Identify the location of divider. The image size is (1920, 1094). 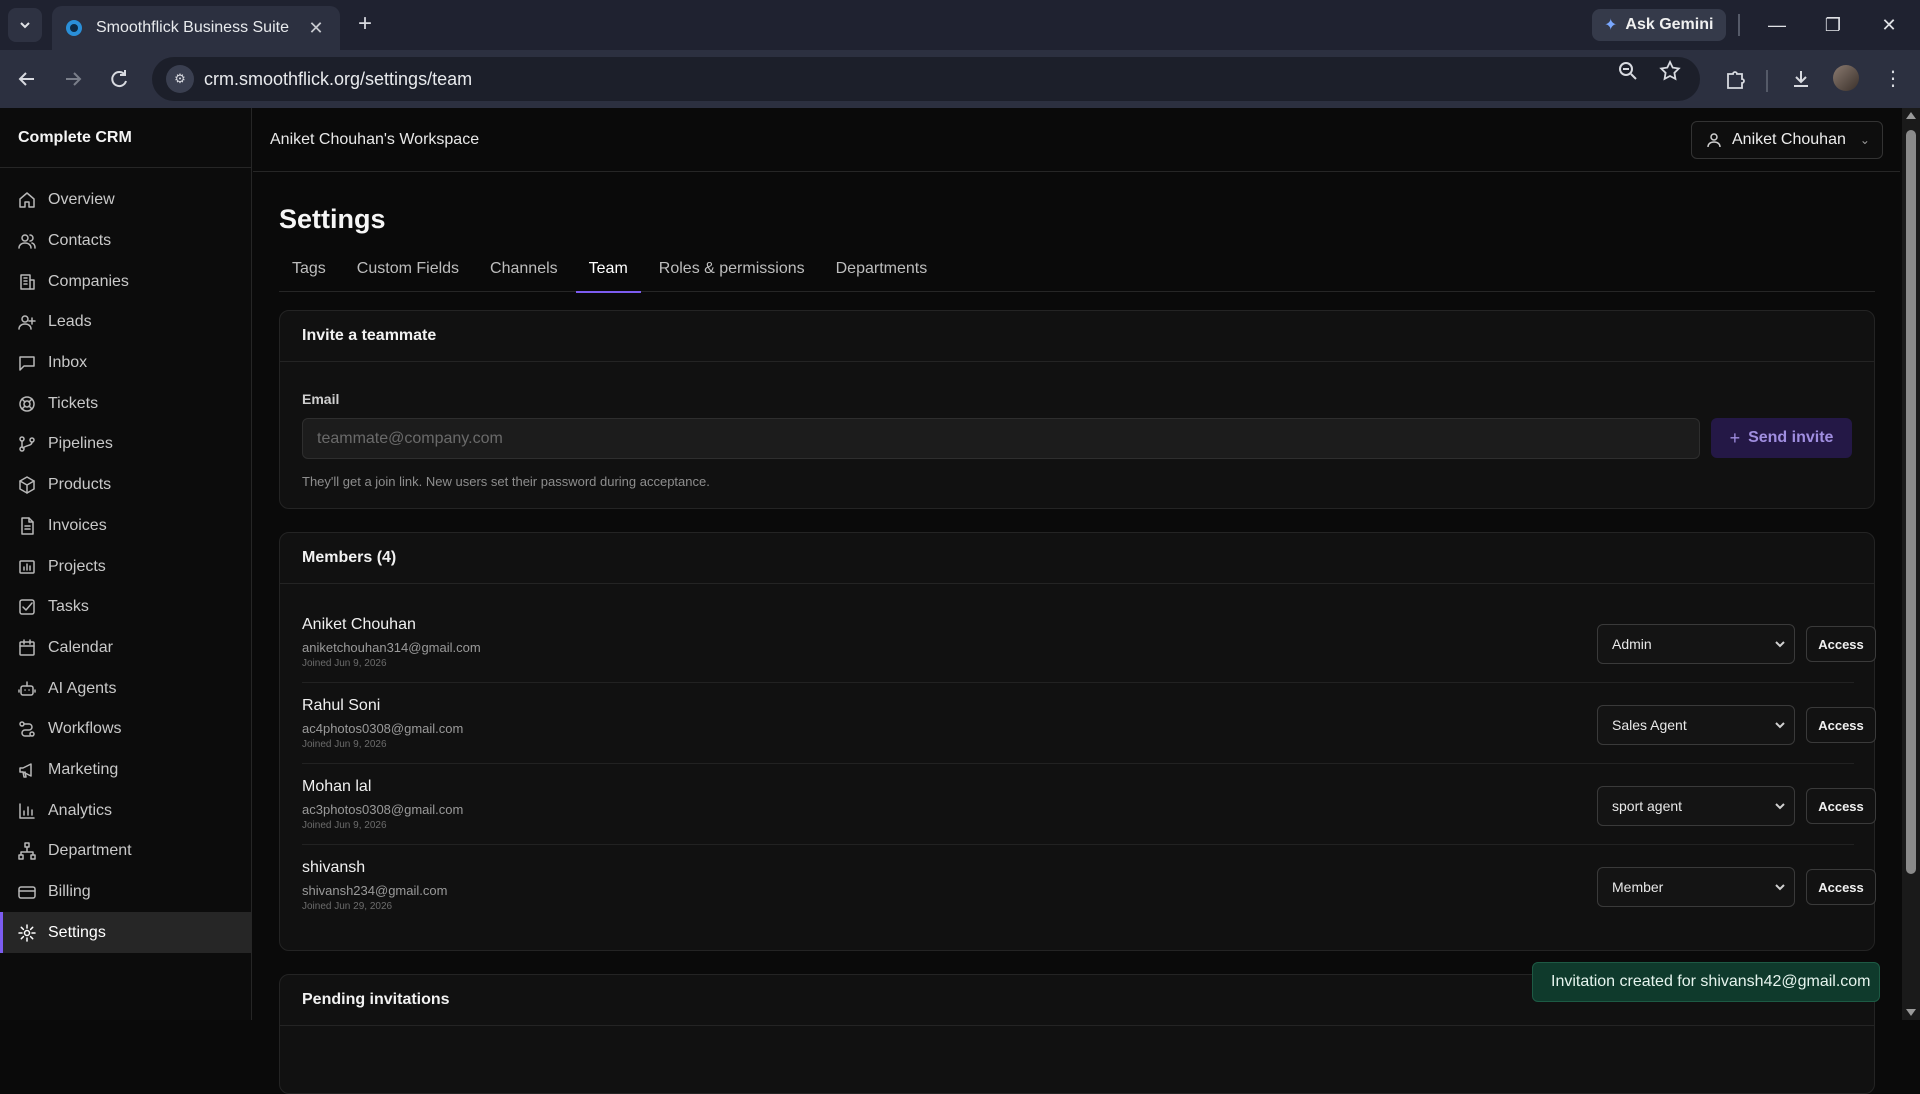
(1739, 25).